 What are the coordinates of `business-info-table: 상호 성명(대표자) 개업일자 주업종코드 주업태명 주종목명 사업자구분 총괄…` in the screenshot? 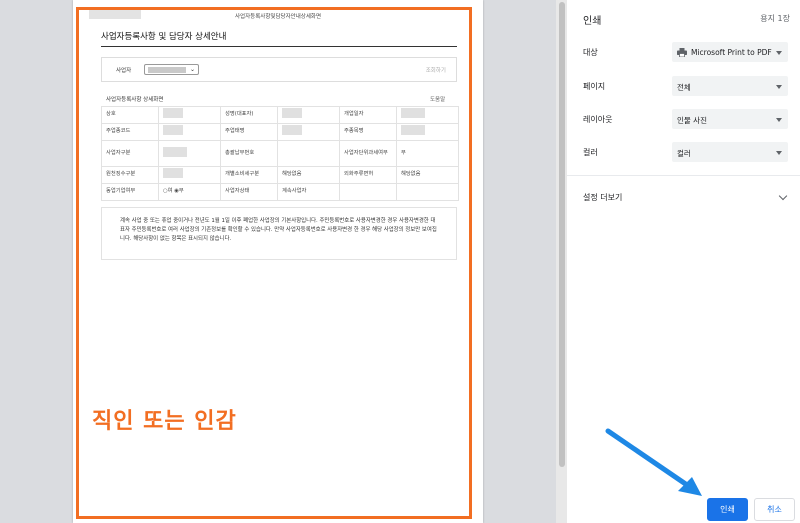 It's located at (280, 153).